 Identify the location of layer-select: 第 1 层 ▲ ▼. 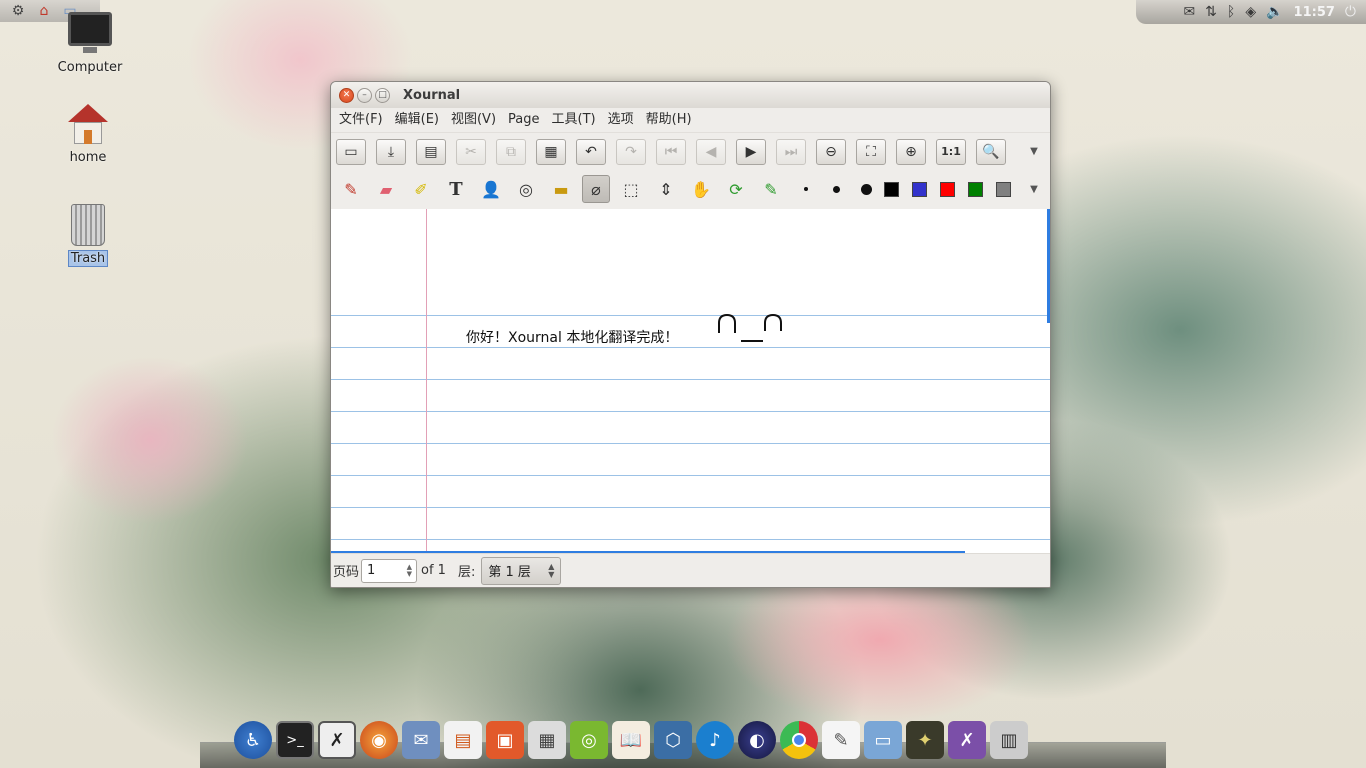
(521, 570).